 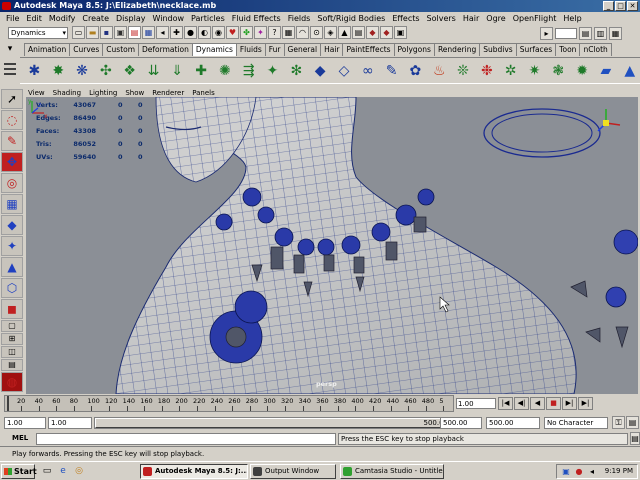 I want to click on shelf-tab-animation: Animation, so click(x=47, y=49).